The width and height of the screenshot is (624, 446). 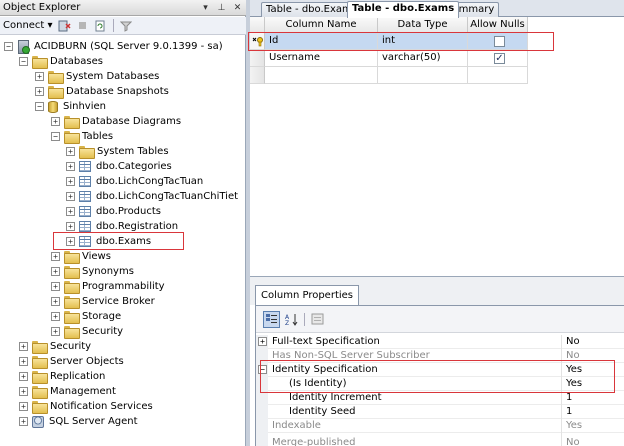 What do you see at coordinates (423, 58) in the screenshot?
I see `cell-data-type: varchar(50)` at bounding box center [423, 58].